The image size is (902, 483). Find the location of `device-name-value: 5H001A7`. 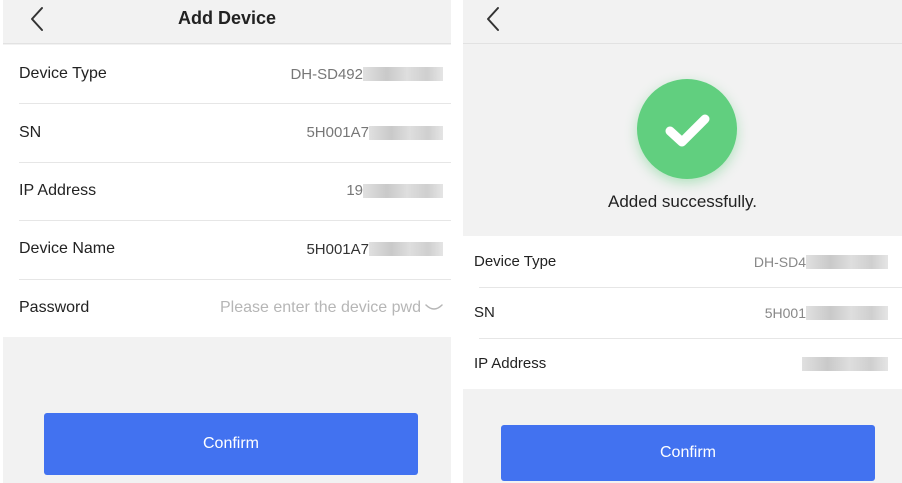

device-name-value: 5H001A7 is located at coordinates (374, 249).